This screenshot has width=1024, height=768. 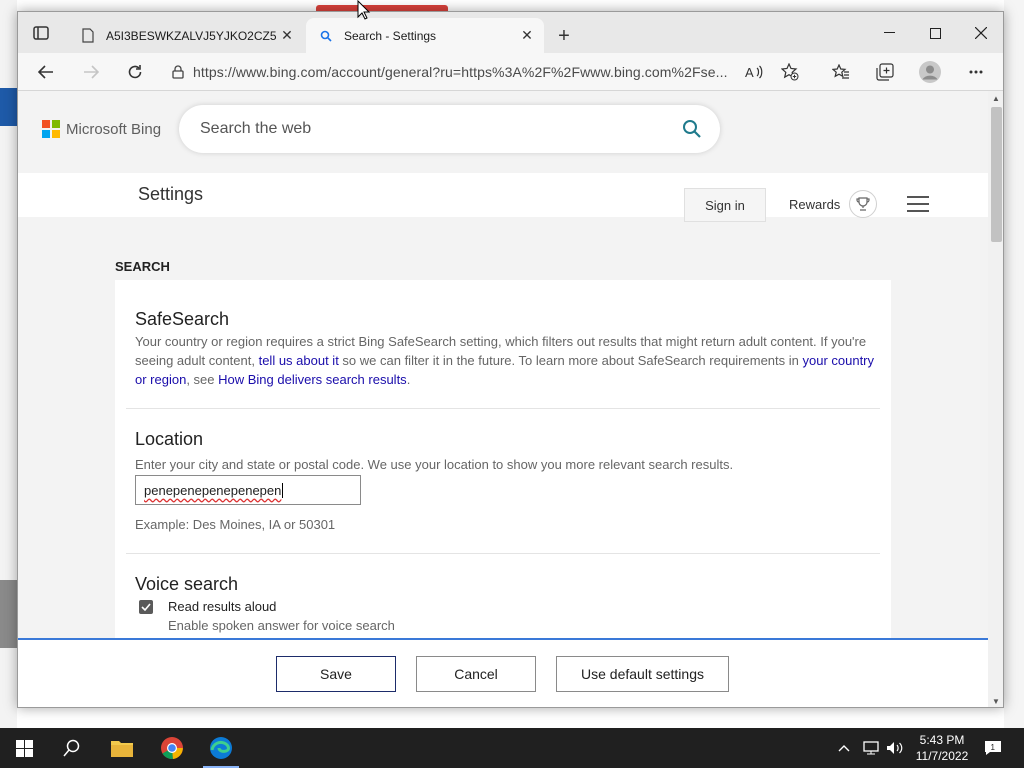 What do you see at coordinates (46, 124) in the screenshot?
I see `logo-square-red` at bounding box center [46, 124].